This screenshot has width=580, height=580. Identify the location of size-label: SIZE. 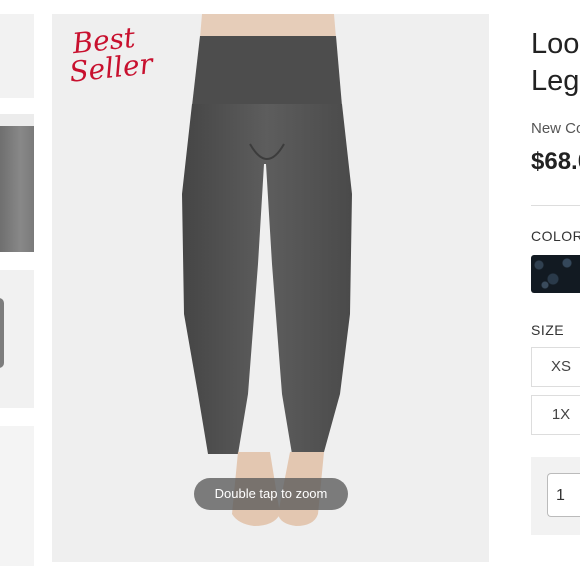
(548, 330).